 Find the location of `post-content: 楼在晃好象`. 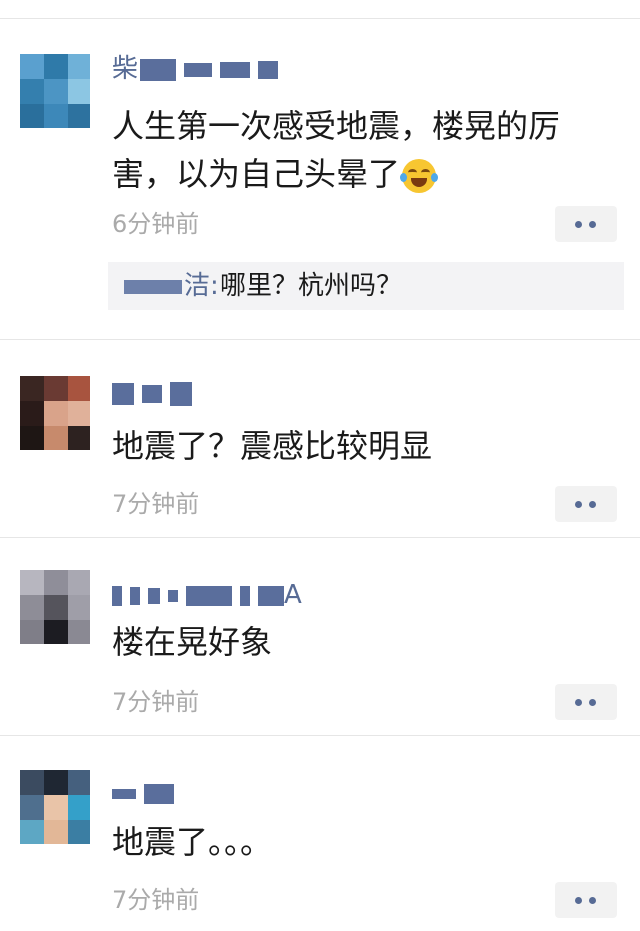

post-content: 楼在晃好象 is located at coordinates (192, 642).